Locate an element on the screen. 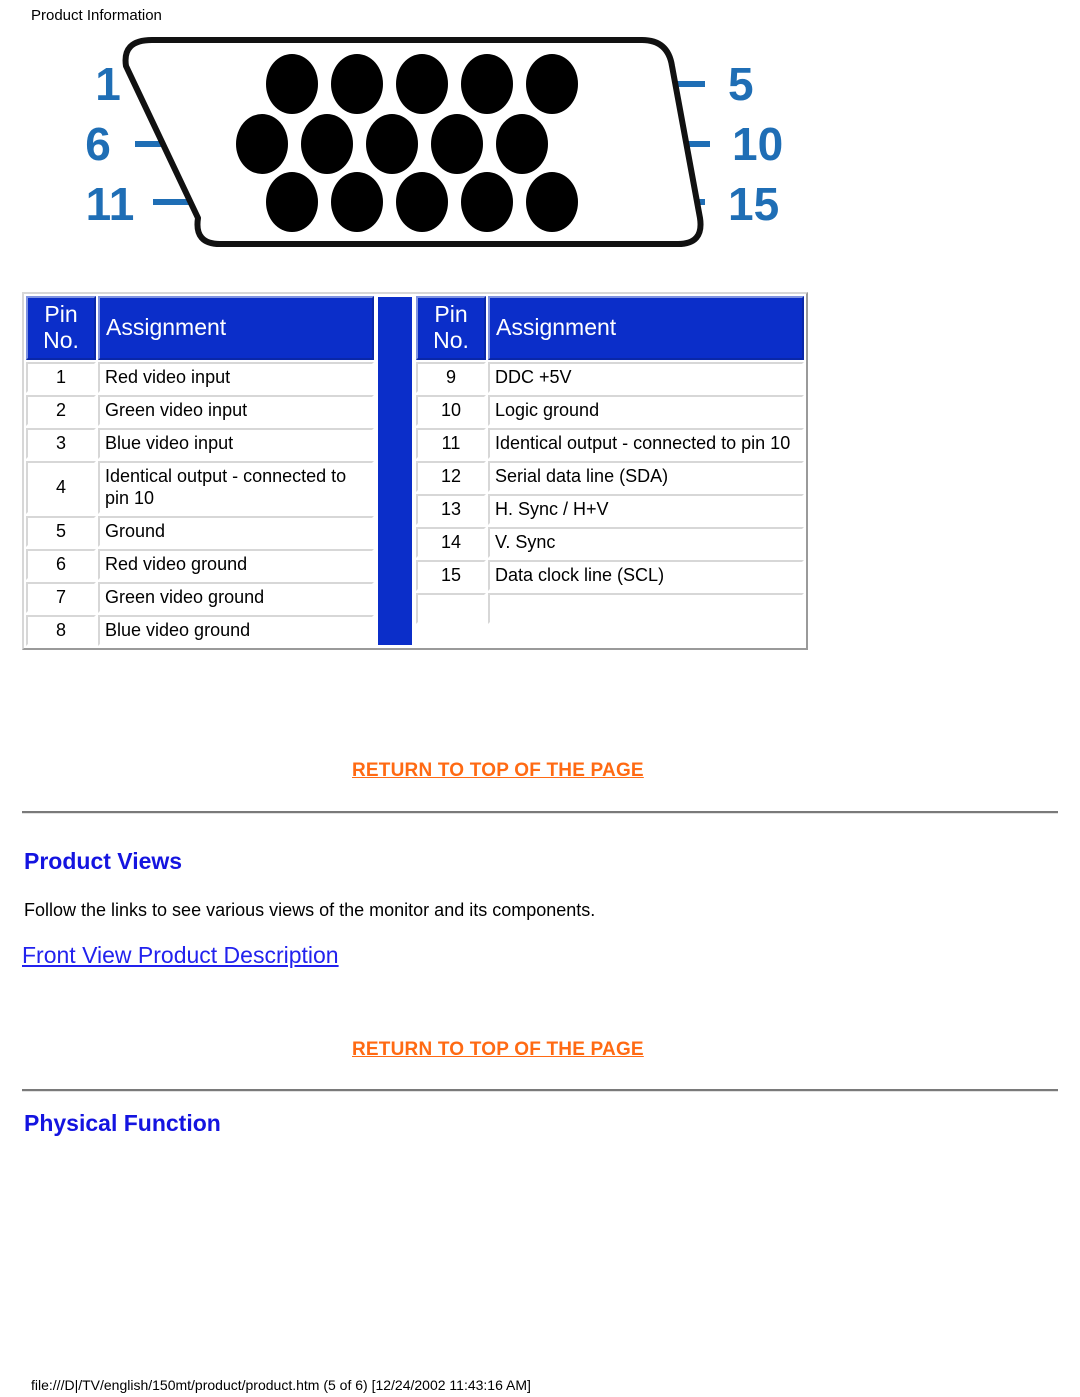 The width and height of the screenshot is (1080, 1397). cell-pin-no: 4 is located at coordinates (61, 487).